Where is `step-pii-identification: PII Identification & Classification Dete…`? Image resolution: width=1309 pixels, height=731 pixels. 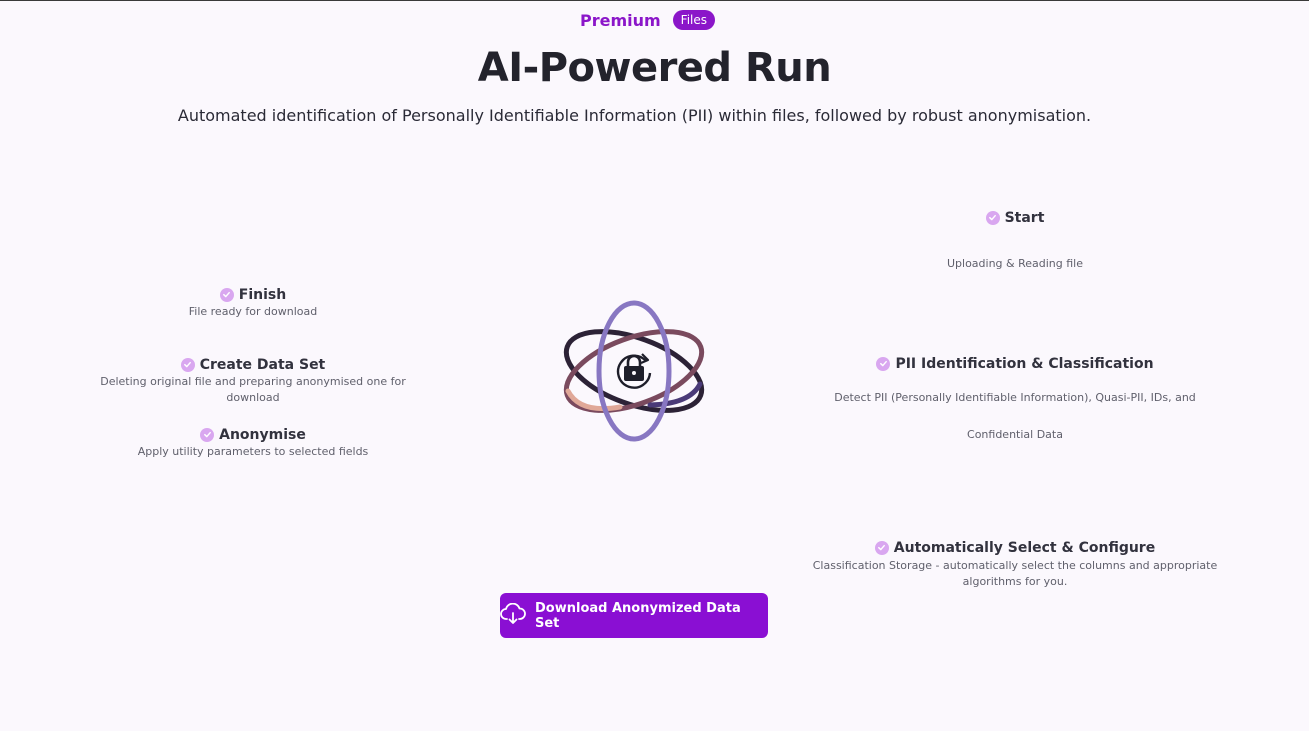 step-pii-identification: PII Identification & Classification Dete… is located at coordinates (1015, 398).